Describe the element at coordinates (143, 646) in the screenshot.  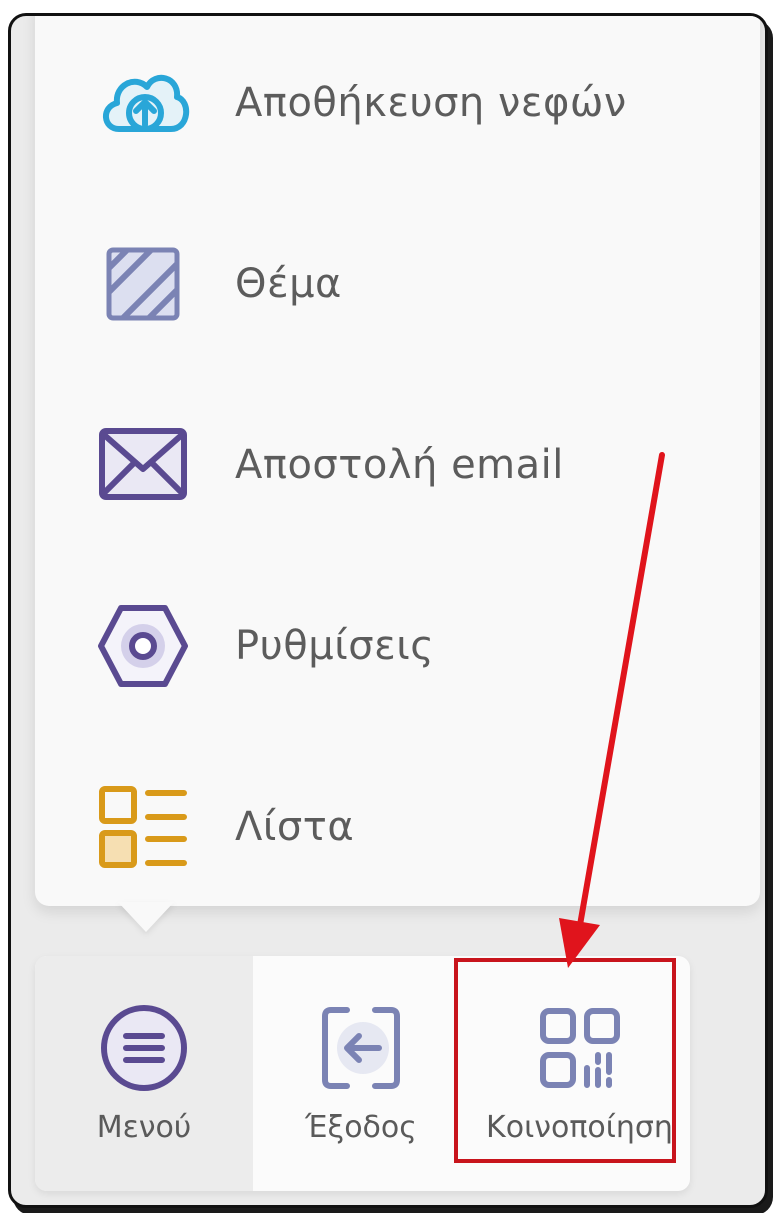
I see `hexagon-settings-icon` at that location.